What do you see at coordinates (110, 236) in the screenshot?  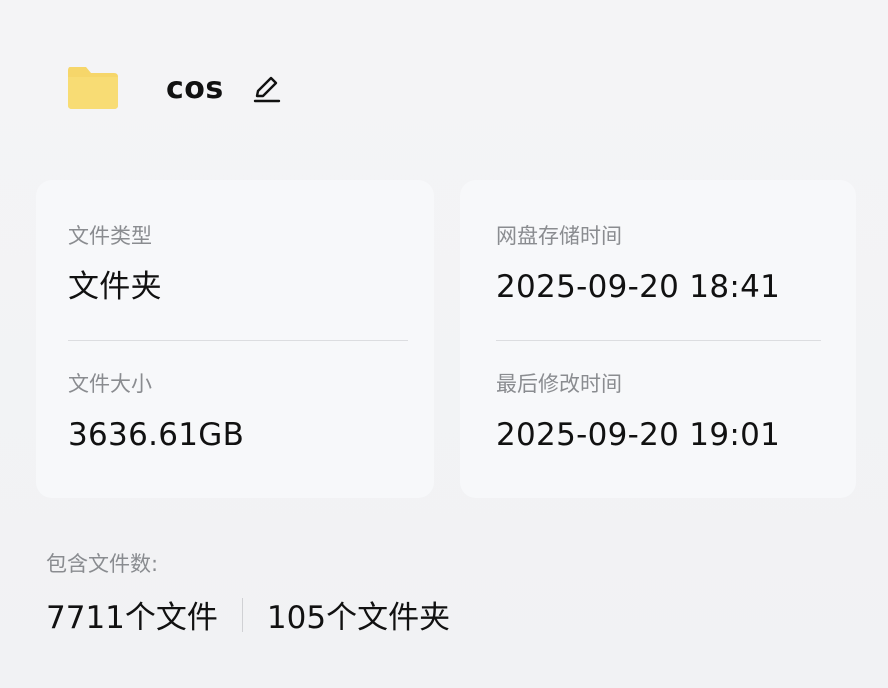 I see `file-type-label: 文件类型` at bounding box center [110, 236].